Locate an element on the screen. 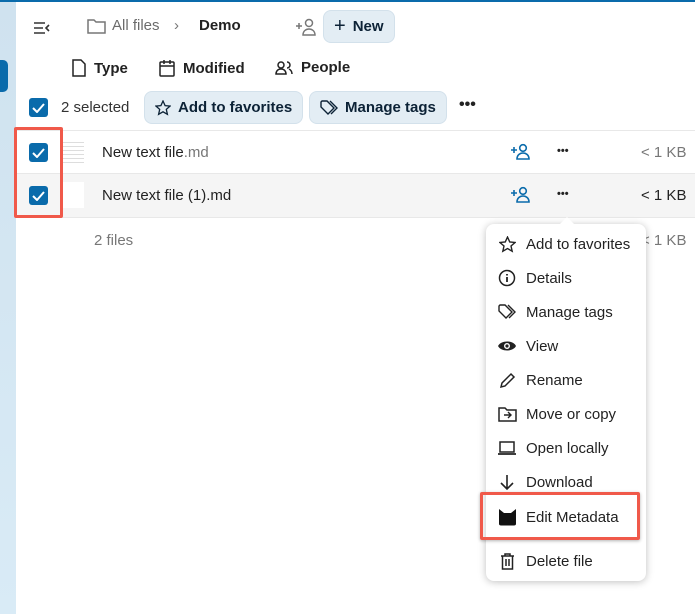 The image size is (695, 614). navigation-toggle-tab is located at coordinates (4, 76).